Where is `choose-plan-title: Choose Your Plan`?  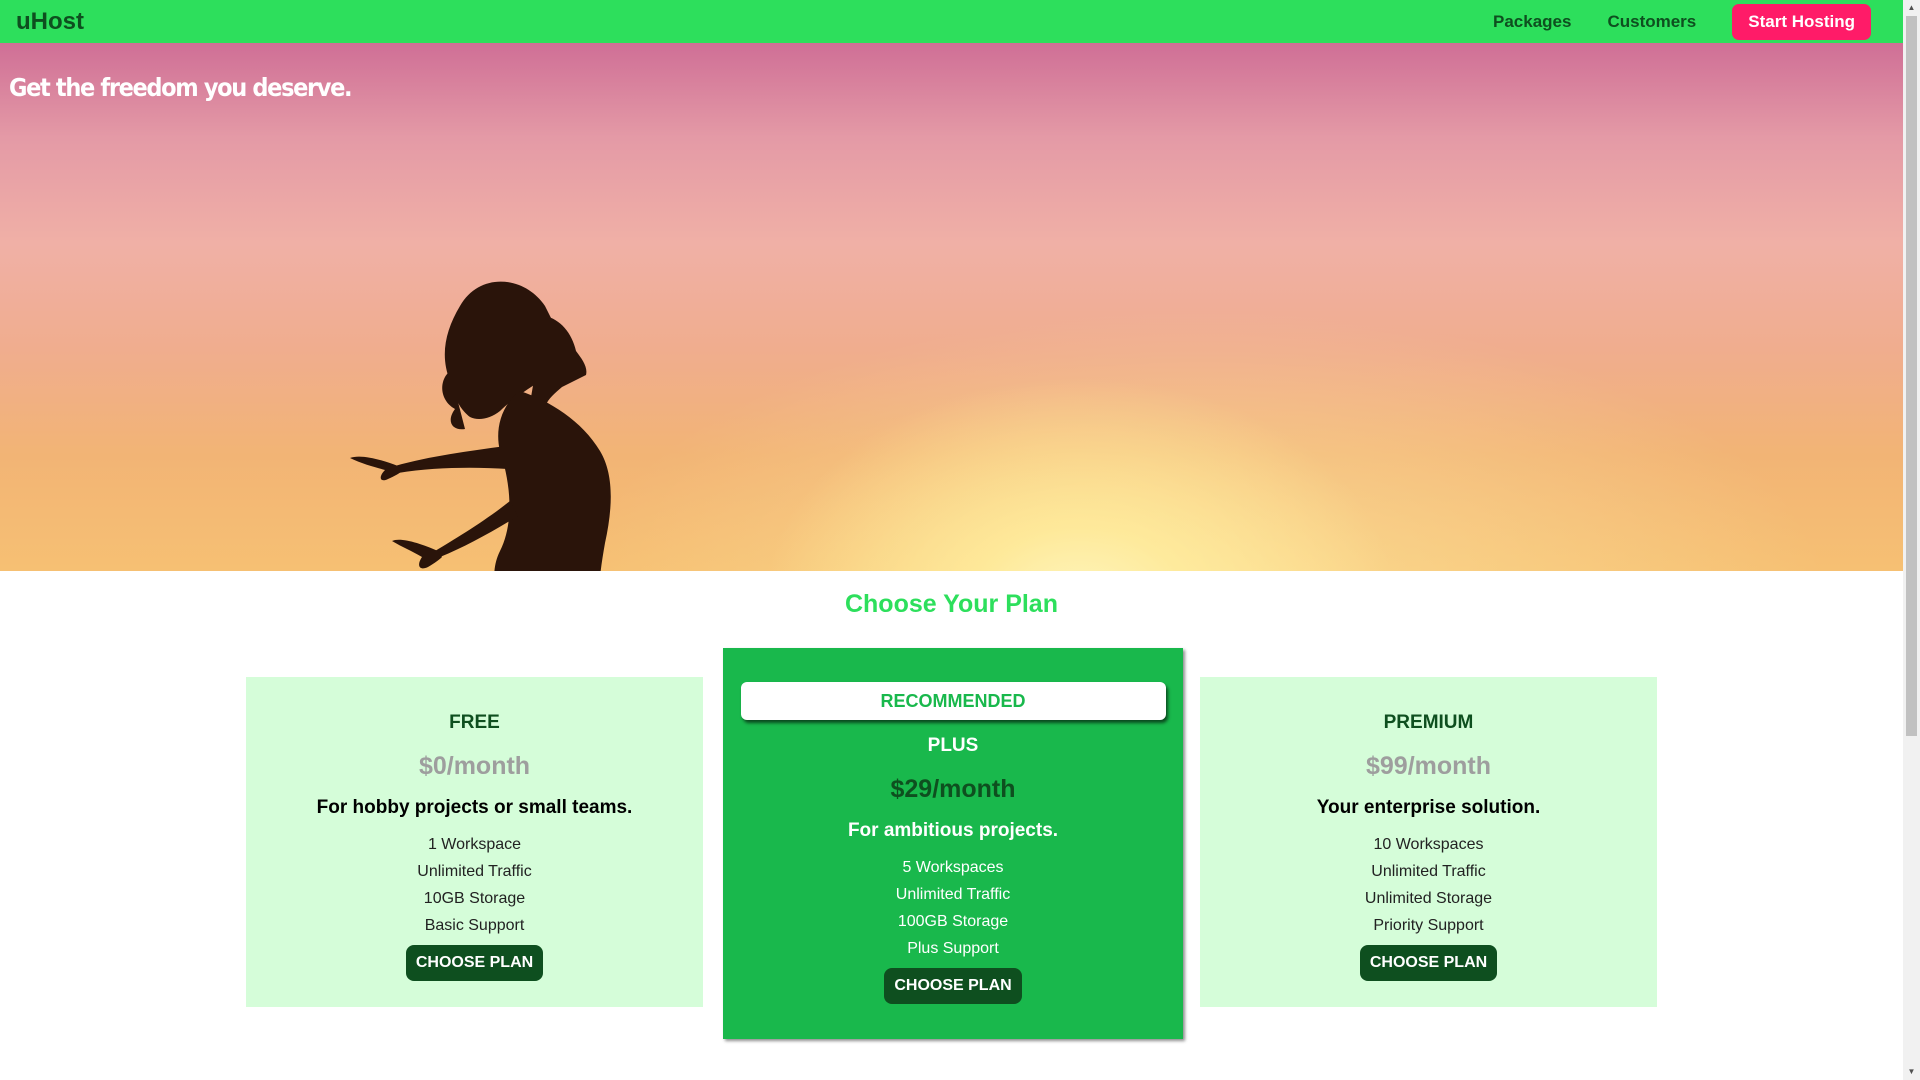 choose-plan-title: Choose Your Plan is located at coordinates (951, 604).